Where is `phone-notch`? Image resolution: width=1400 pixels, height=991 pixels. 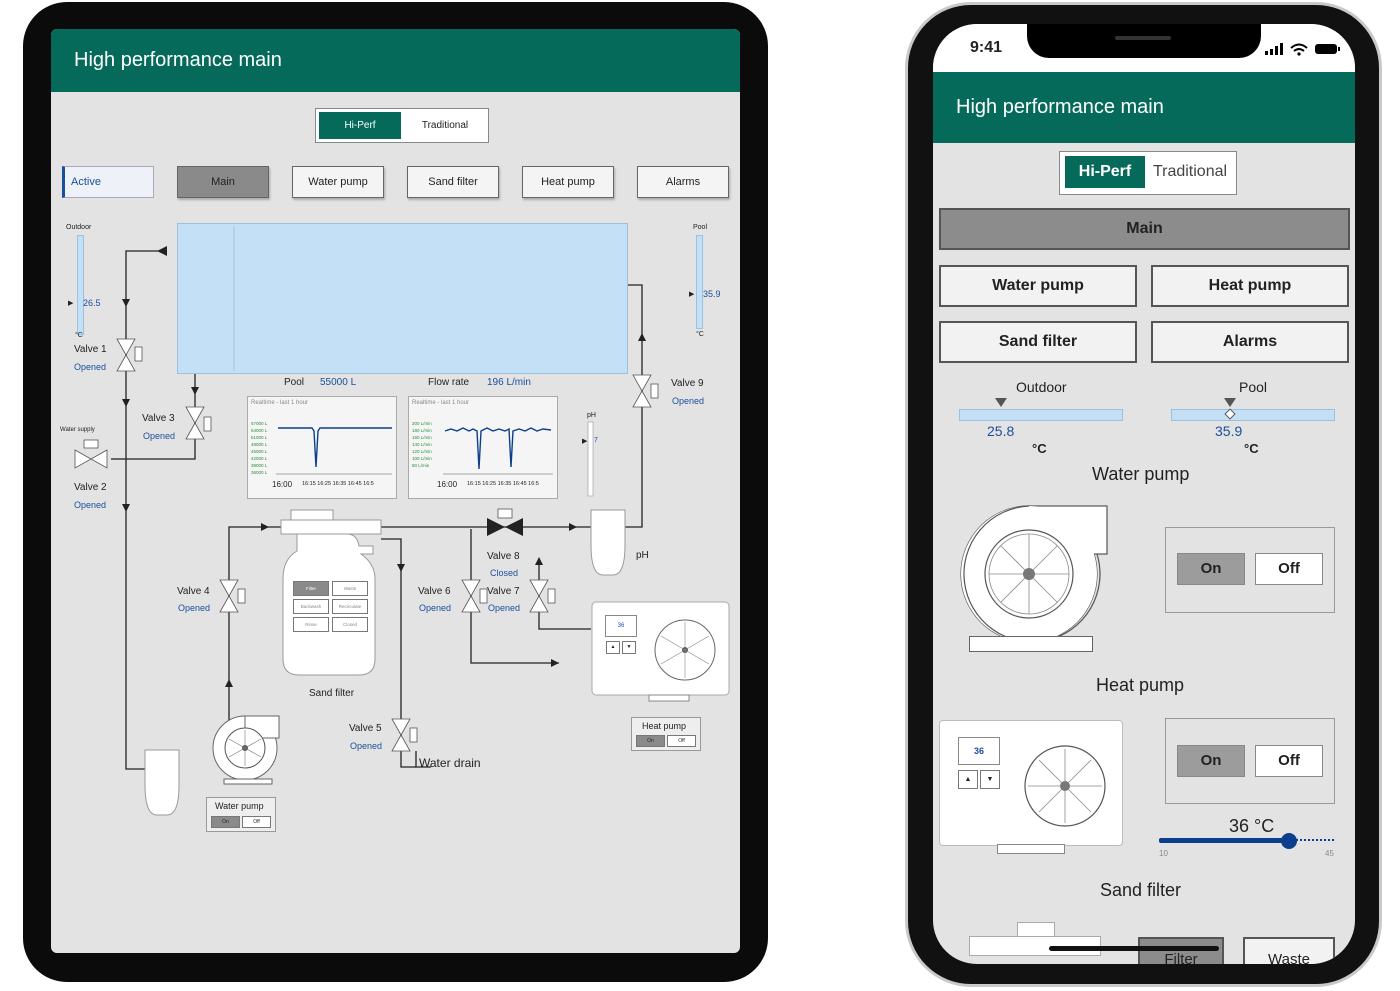 phone-notch is located at coordinates (1144, 41).